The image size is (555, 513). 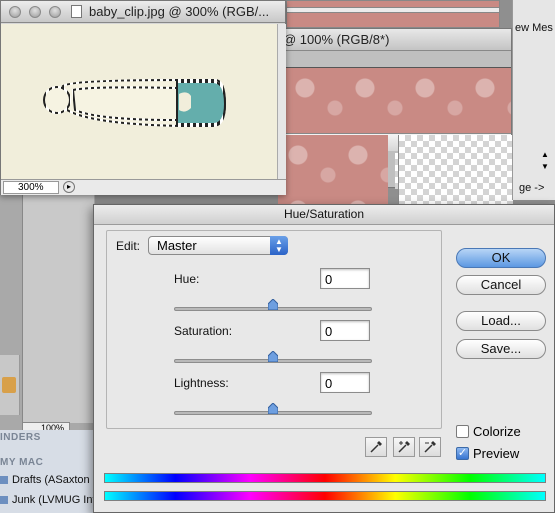 I want to click on dialog-title: Hue/Saturation, so click(x=324, y=215).